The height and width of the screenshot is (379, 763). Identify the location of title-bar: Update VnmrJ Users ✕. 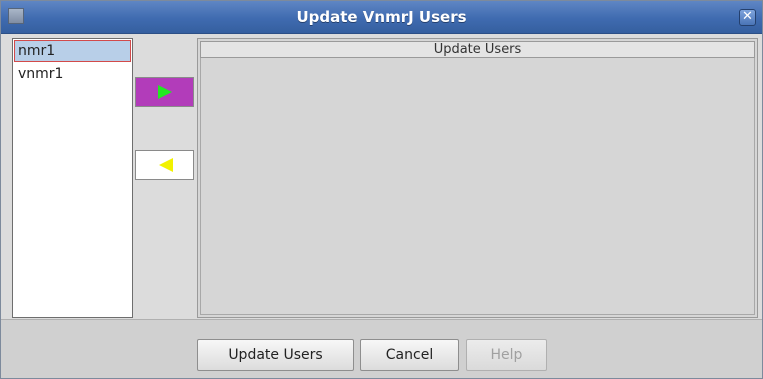
(381, 17).